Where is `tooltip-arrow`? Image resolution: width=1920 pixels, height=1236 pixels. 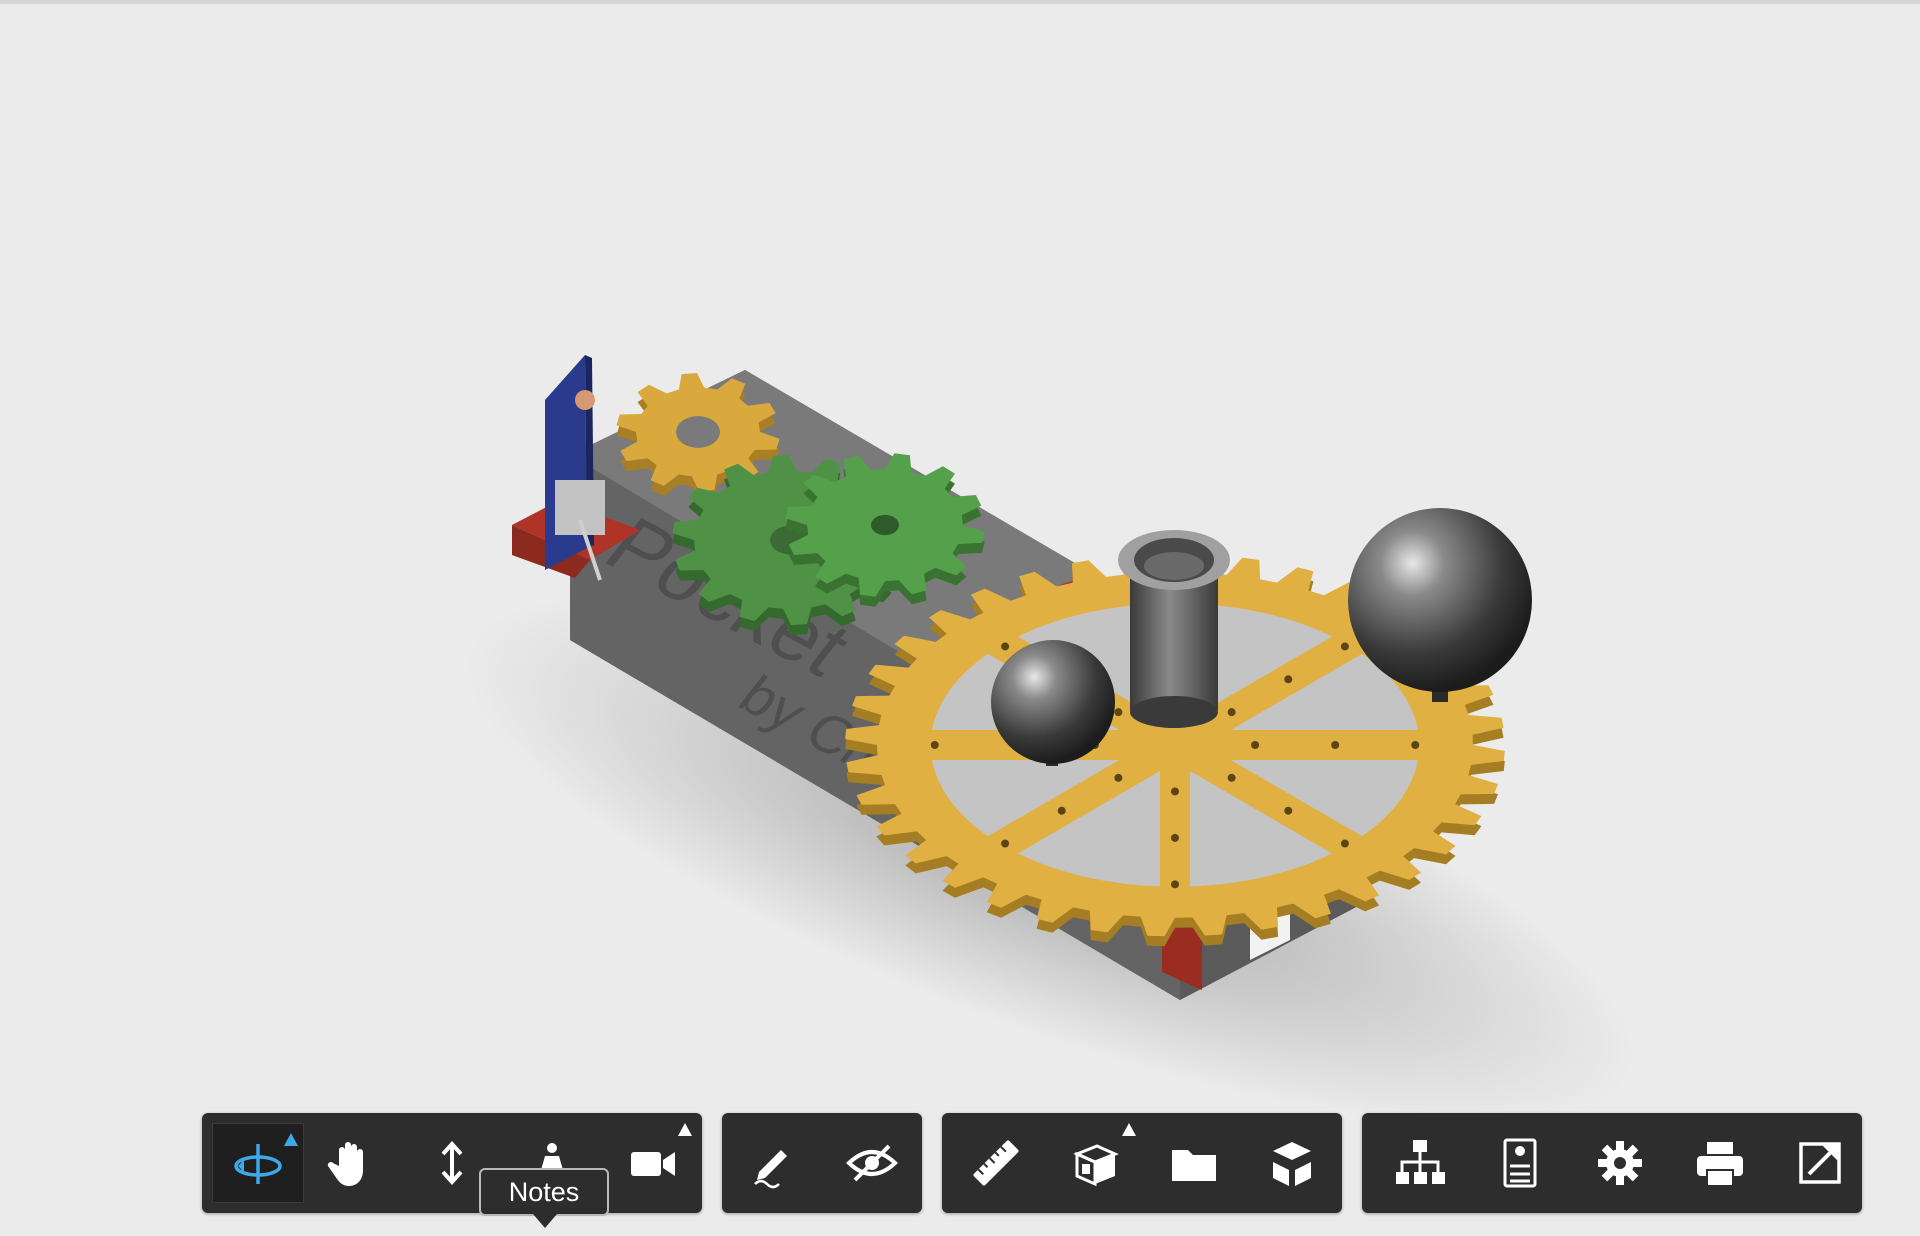 tooltip-arrow is located at coordinates (545, 1221).